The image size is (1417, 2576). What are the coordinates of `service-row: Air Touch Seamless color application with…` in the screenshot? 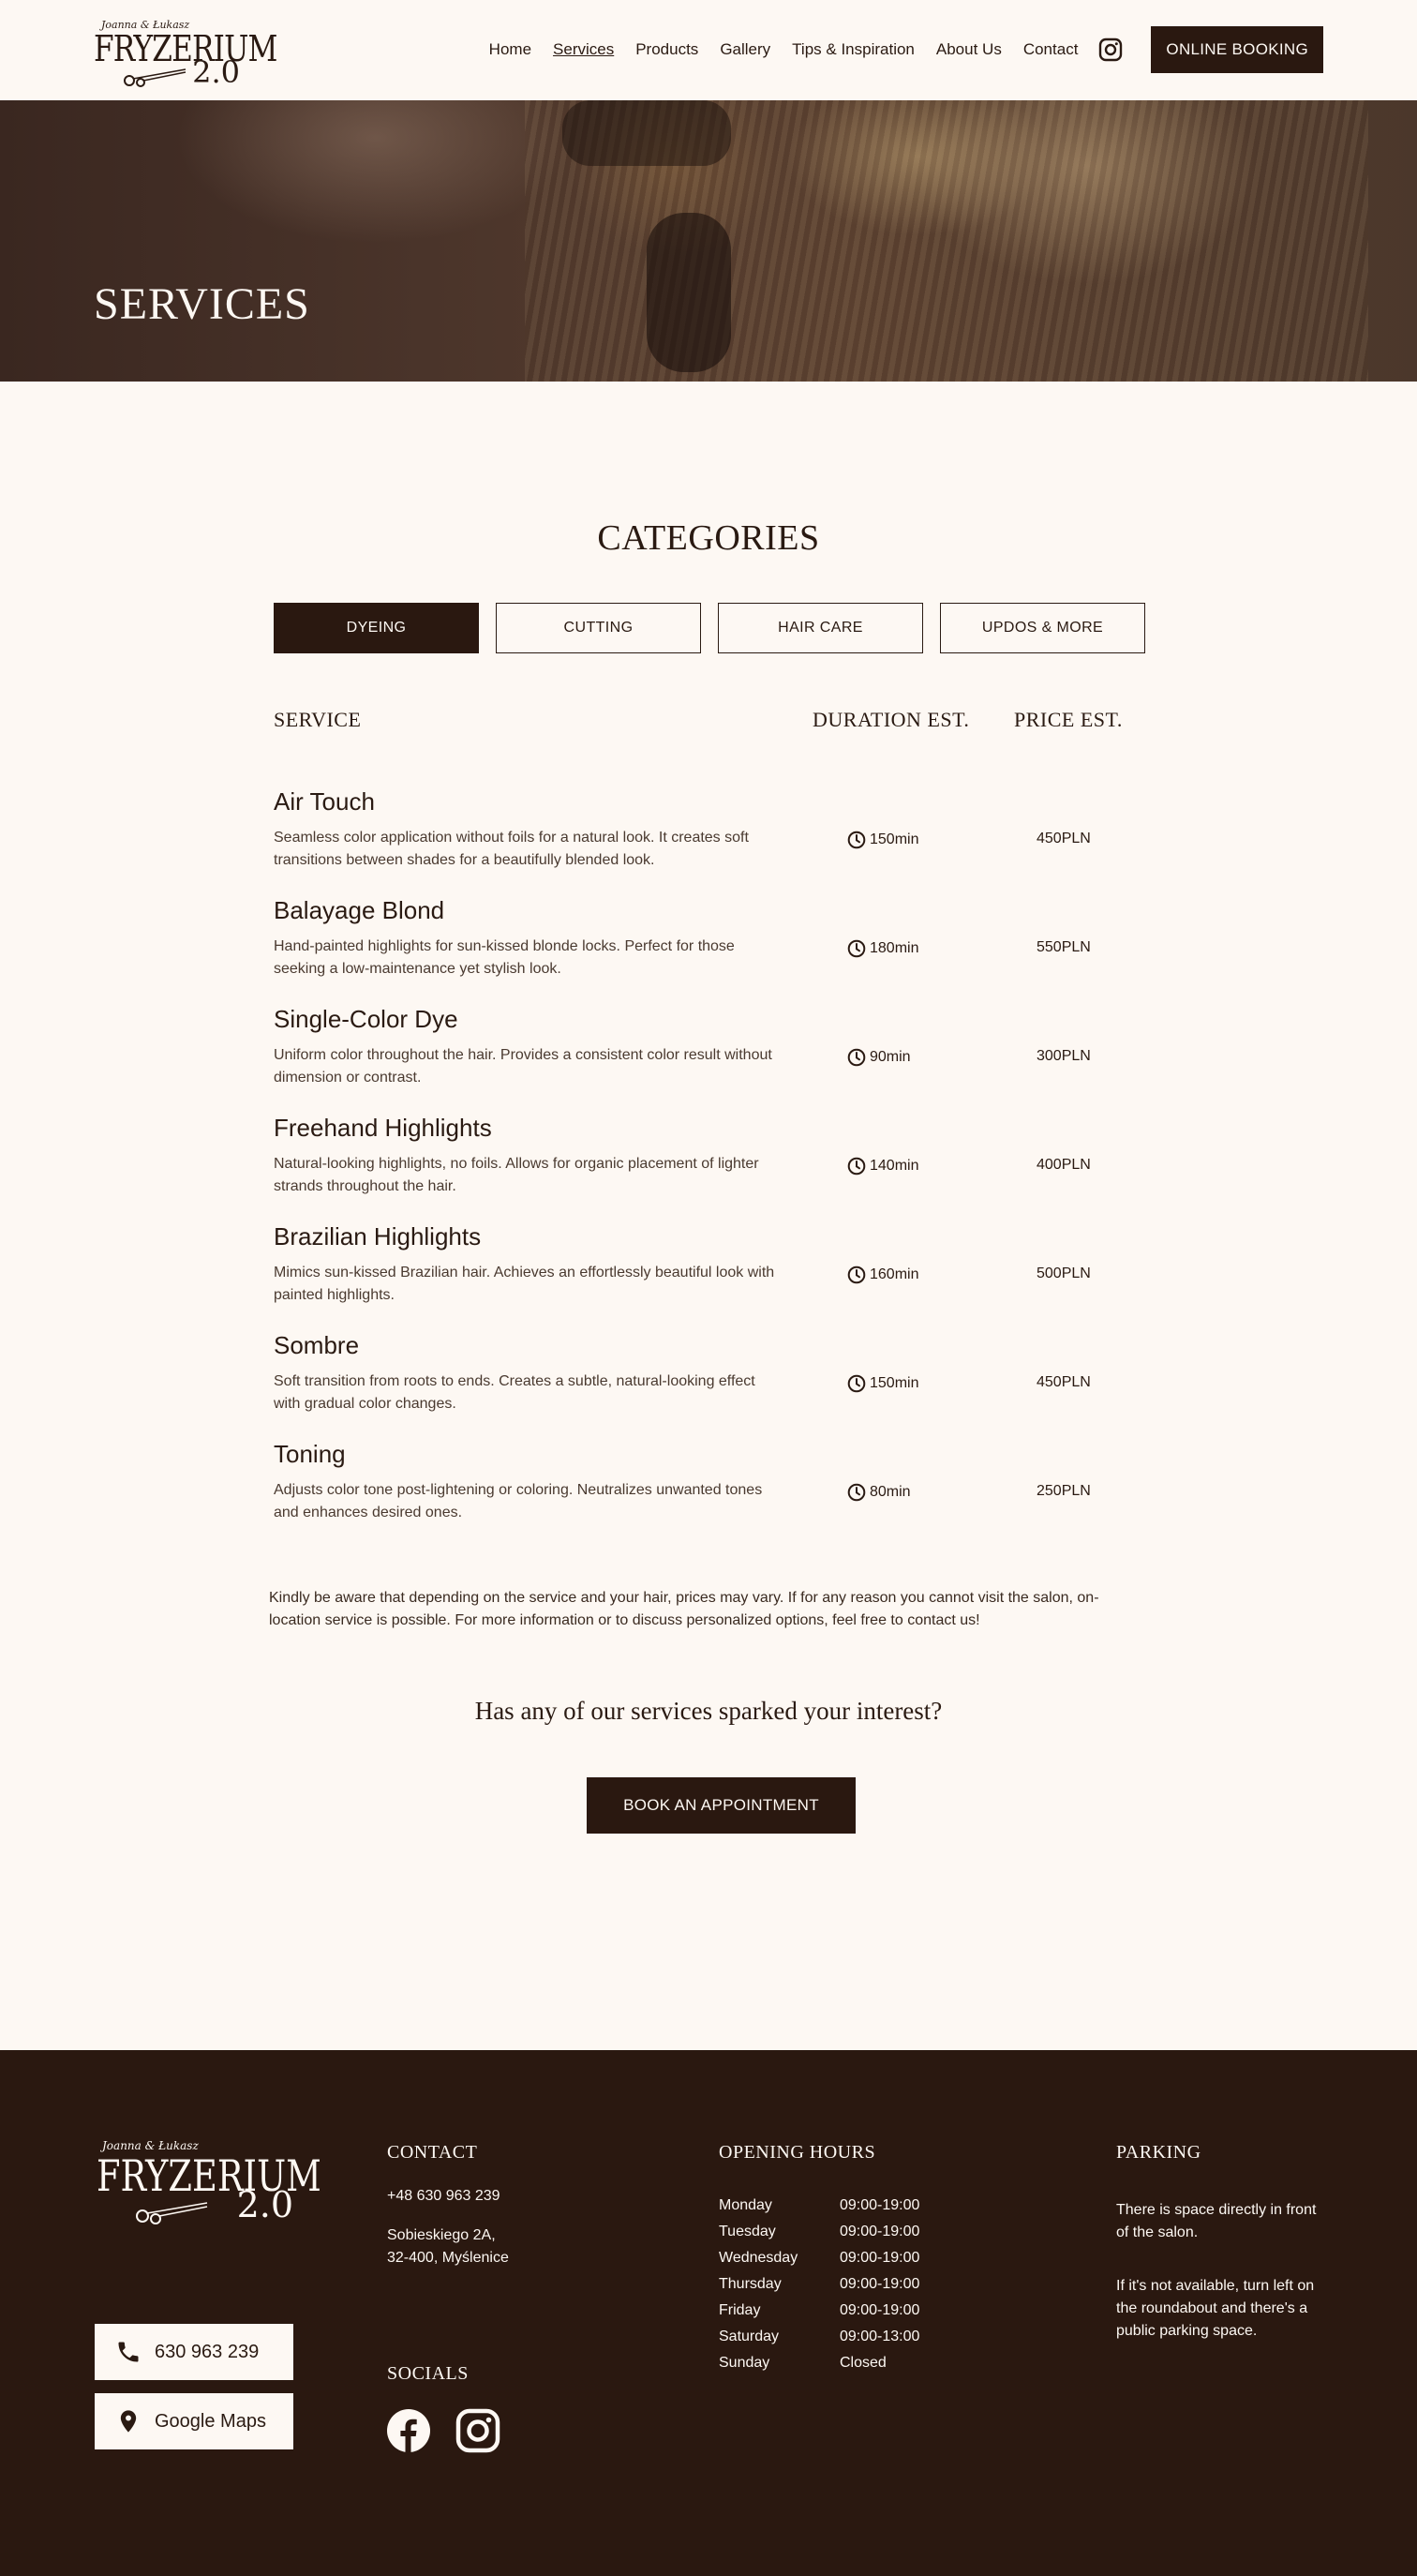 It's located at (708, 842).